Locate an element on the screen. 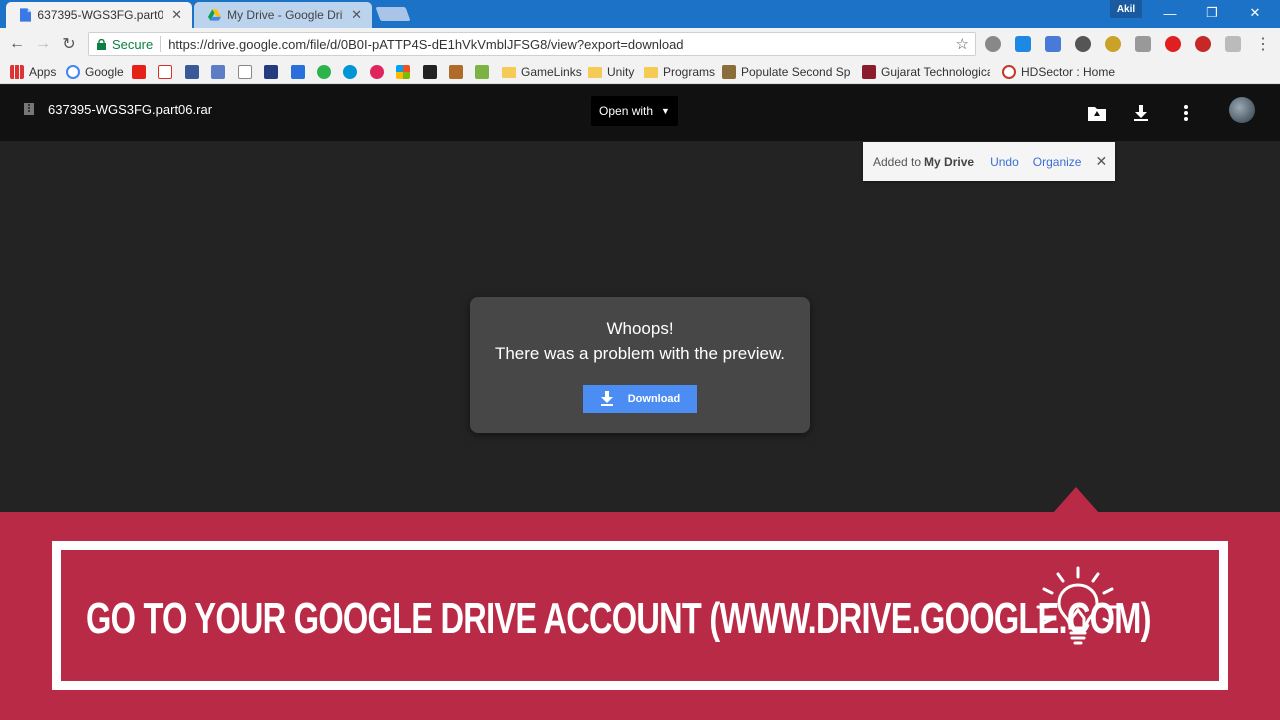 The height and width of the screenshot is (720, 1280). hourglass-icon is located at coordinates (298, 72).